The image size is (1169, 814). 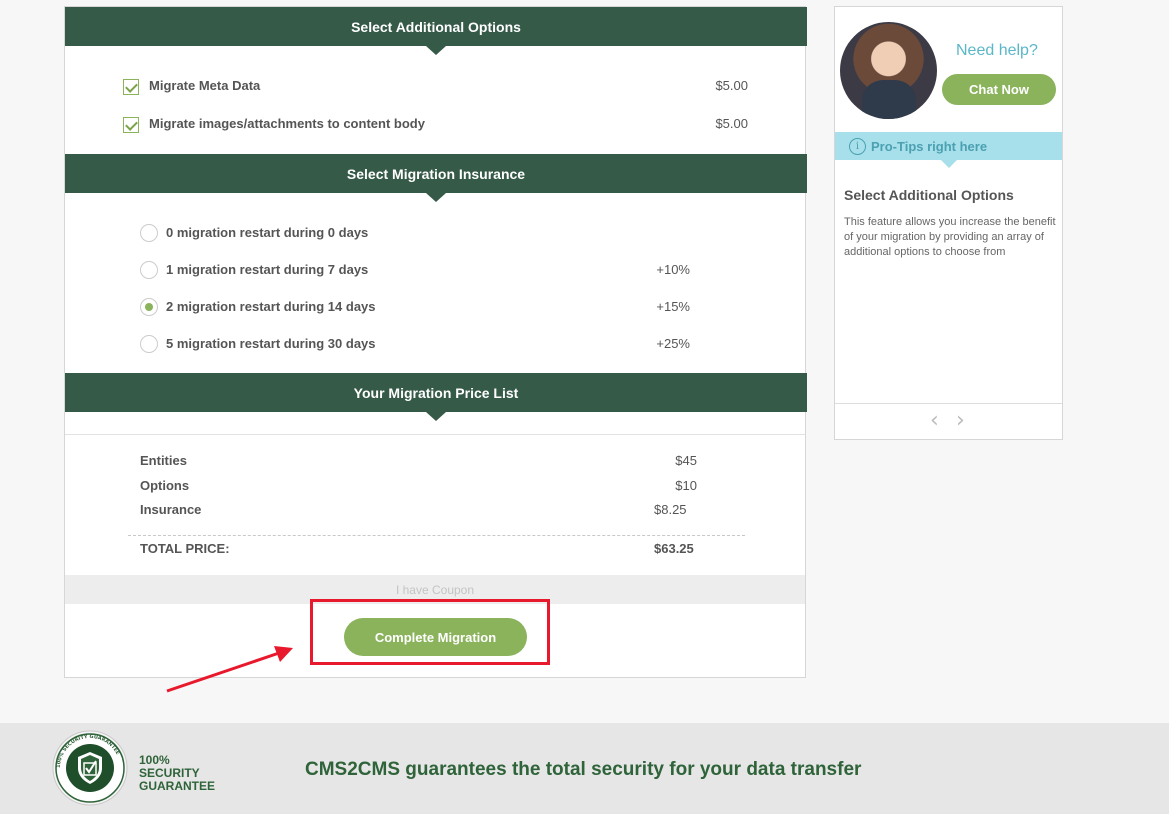 What do you see at coordinates (948, 403) in the screenshot?
I see `tip-nav-divider` at bounding box center [948, 403].